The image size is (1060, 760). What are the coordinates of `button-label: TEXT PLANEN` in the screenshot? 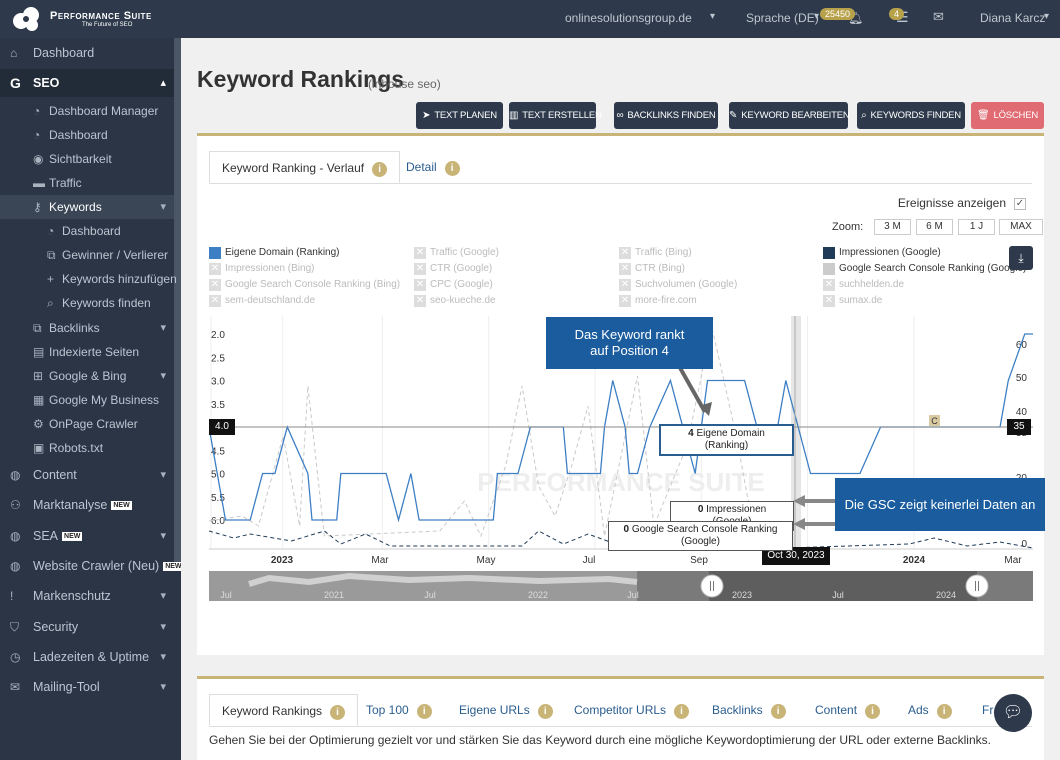 It's located at (465, 115).